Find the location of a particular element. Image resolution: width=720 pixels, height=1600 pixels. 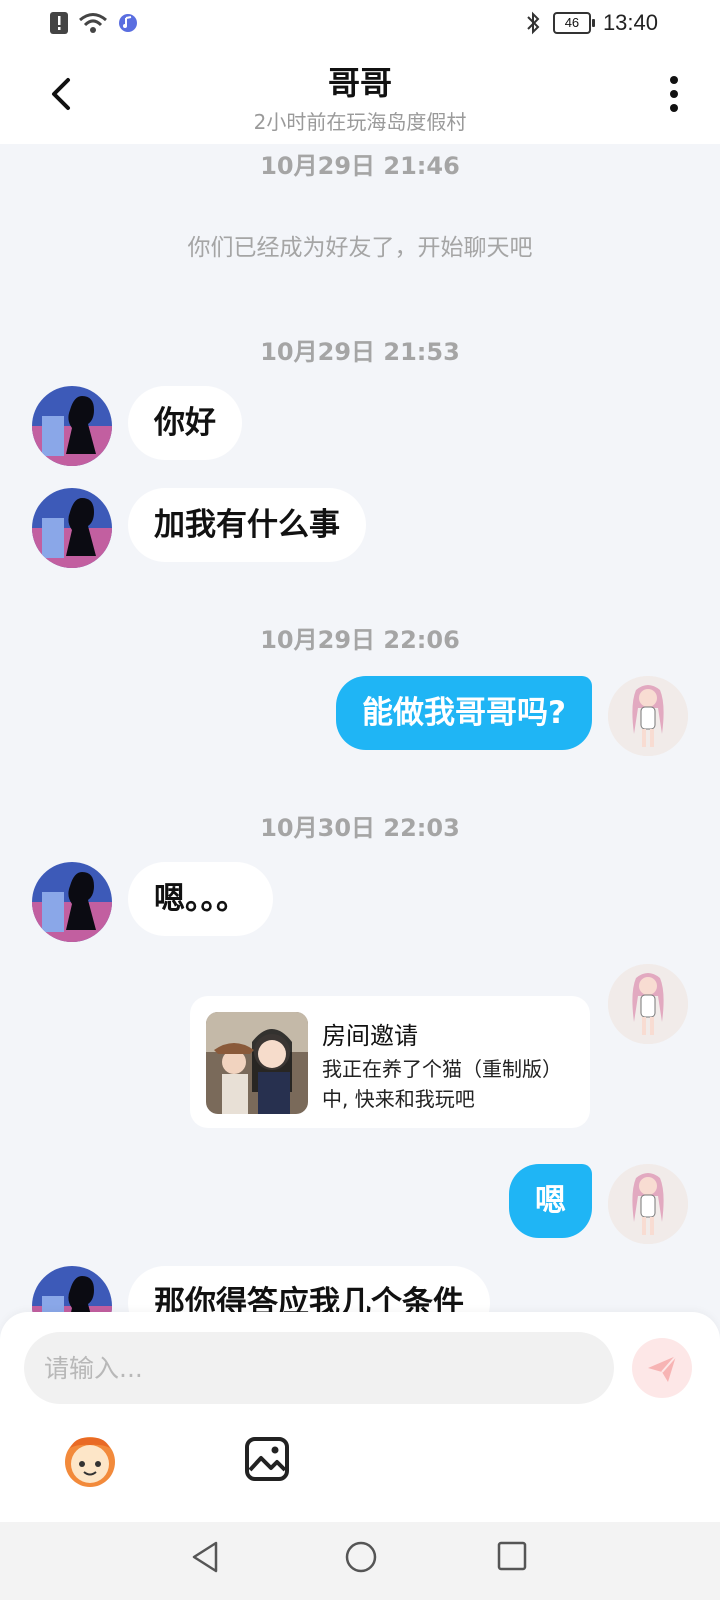

status-icons-right: 46 13:40 is located at coordinates (591, 23).